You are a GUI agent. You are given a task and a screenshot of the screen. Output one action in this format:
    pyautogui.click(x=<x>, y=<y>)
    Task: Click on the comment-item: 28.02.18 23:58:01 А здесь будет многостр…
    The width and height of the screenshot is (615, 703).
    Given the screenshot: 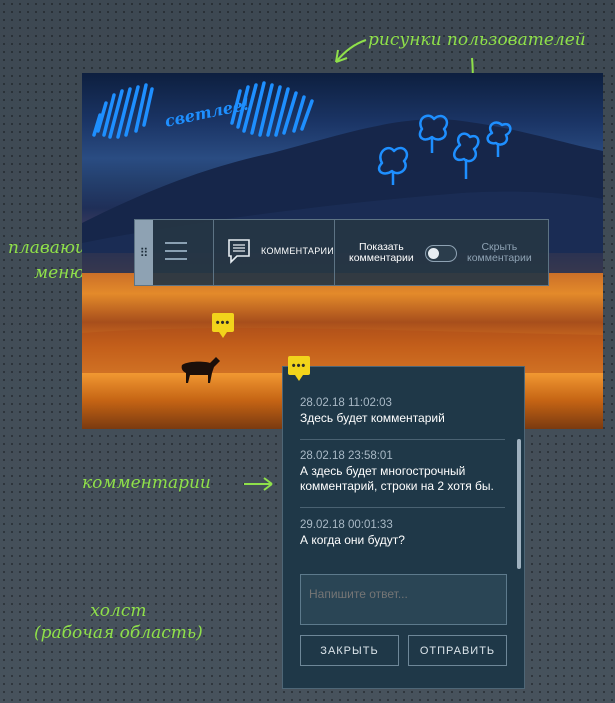 What is the action you would take?
    pyautogui.click(x=402, y=471)
    